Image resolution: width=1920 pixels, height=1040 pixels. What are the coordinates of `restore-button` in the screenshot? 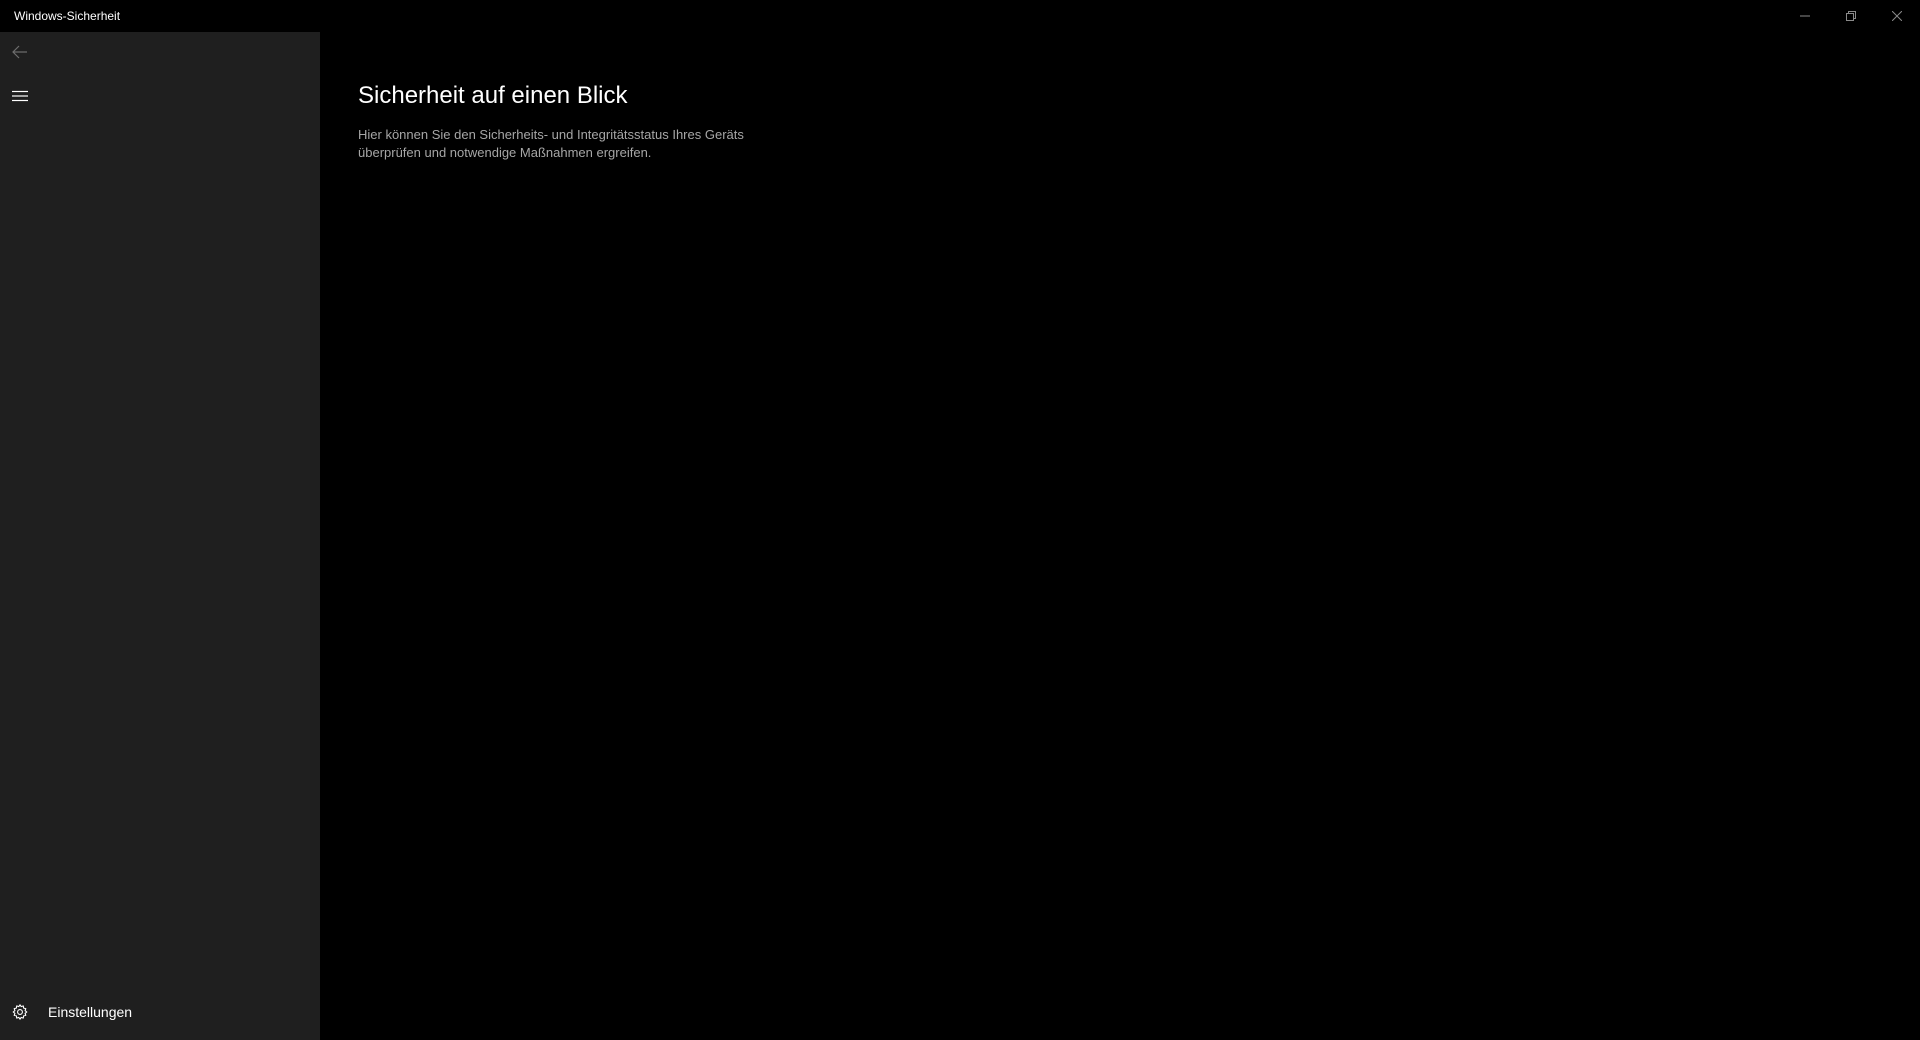 It's located at (1851, 16).